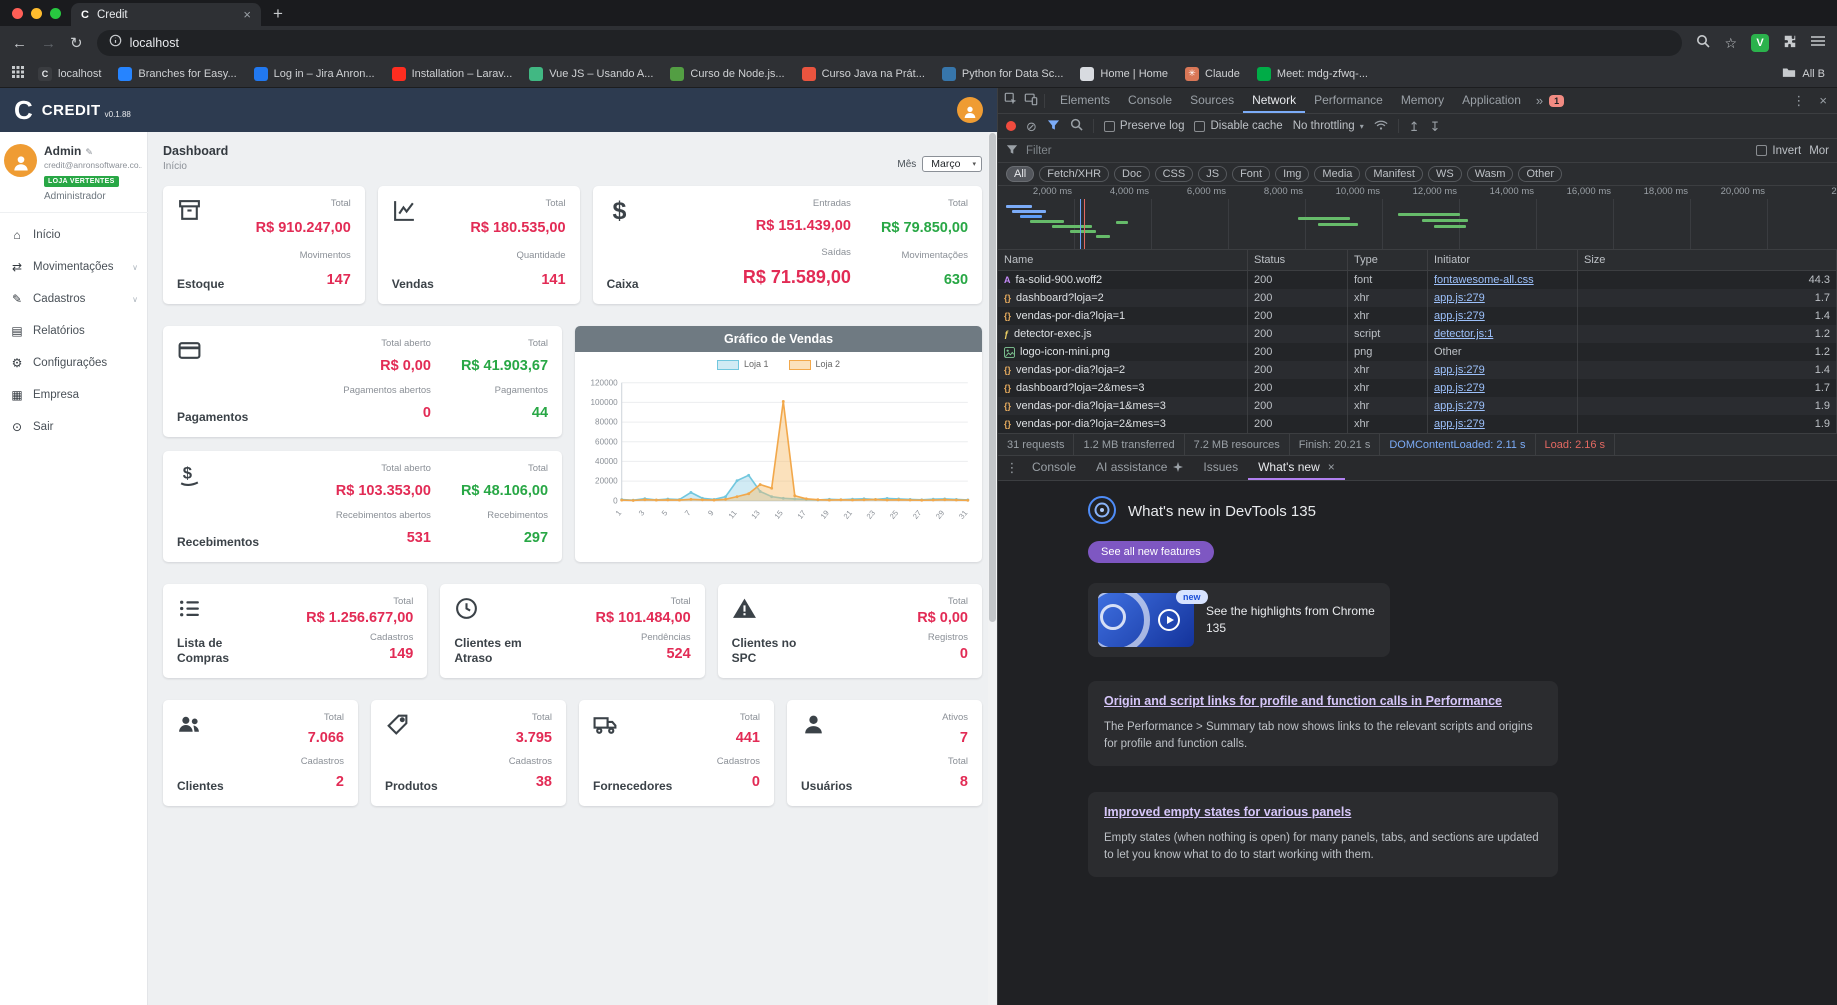 The height and width of the screenshot is (1005, 1837). Describe the element at coordinates (1213, 174) in the screenshot. I see `filter-chip-js: JS` at that location.